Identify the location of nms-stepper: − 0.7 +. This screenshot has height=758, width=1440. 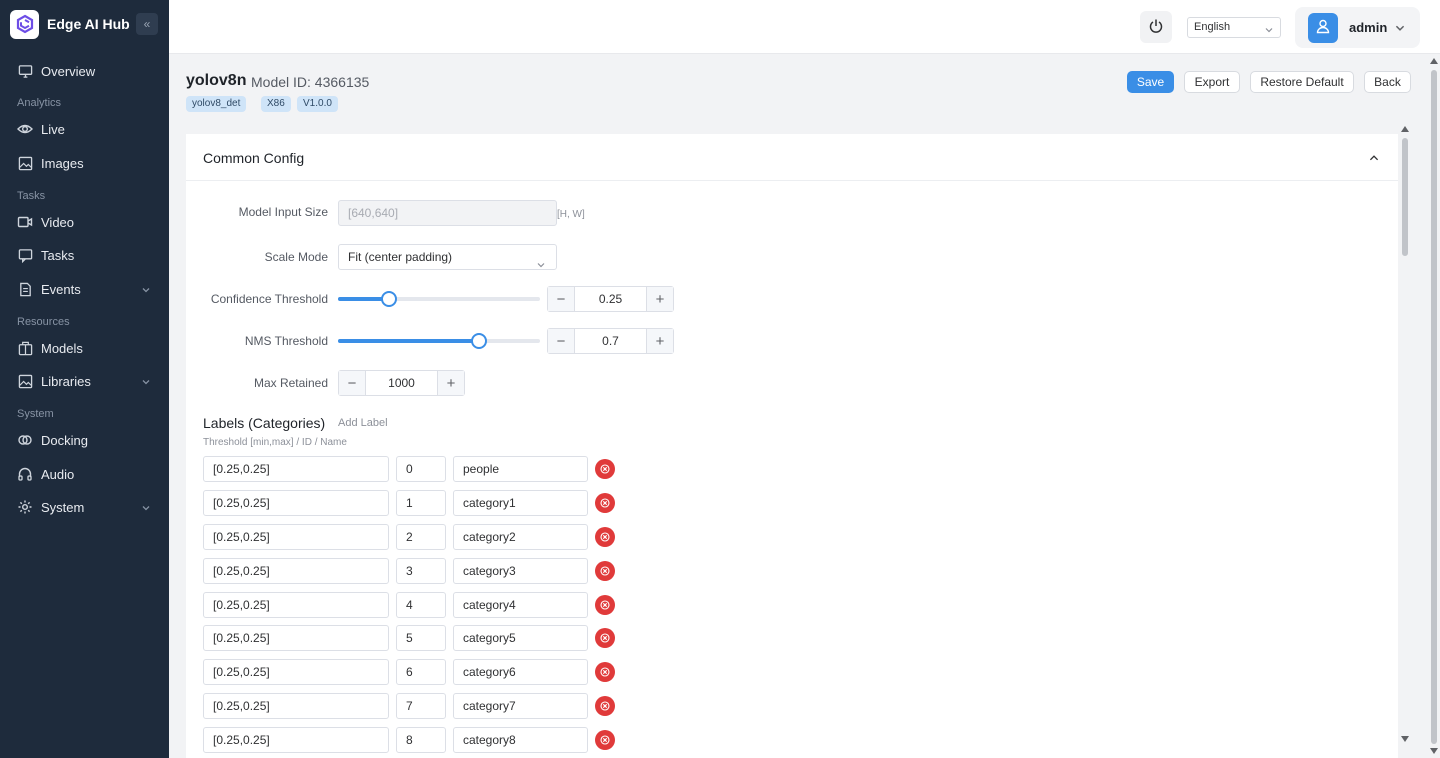
(610, 341).